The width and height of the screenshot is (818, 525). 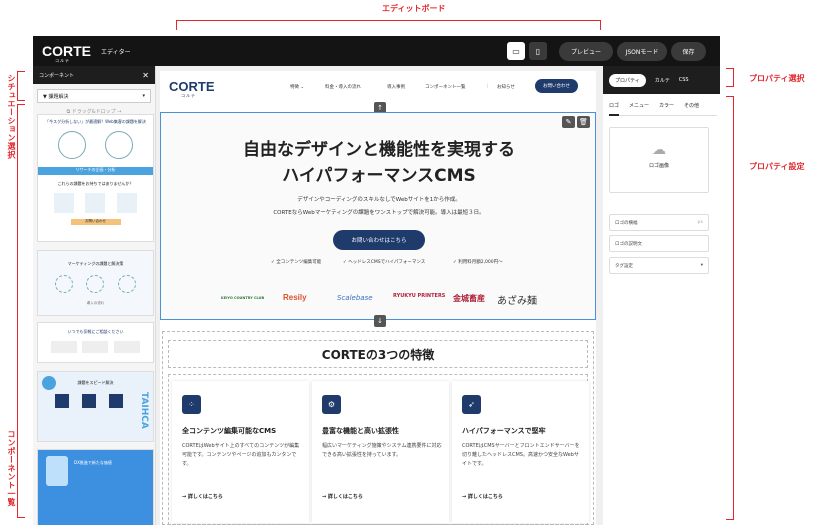 I want to click on monitor-icon: ▭, so click(x=516, y=51).